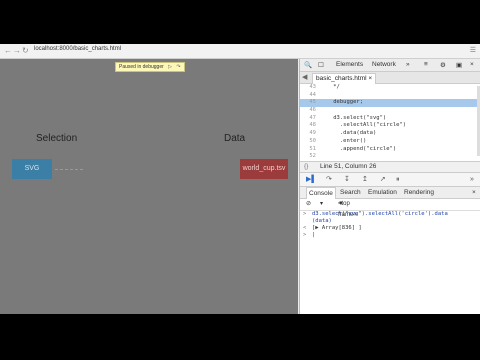  I want to click on drawer-tabs: Console Search Emulation Rendering ×, so click(390, 193).